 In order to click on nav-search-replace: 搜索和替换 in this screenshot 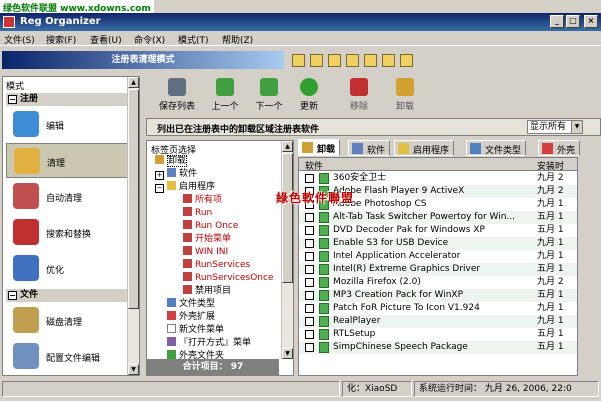, I will do `click(70, 232)`.